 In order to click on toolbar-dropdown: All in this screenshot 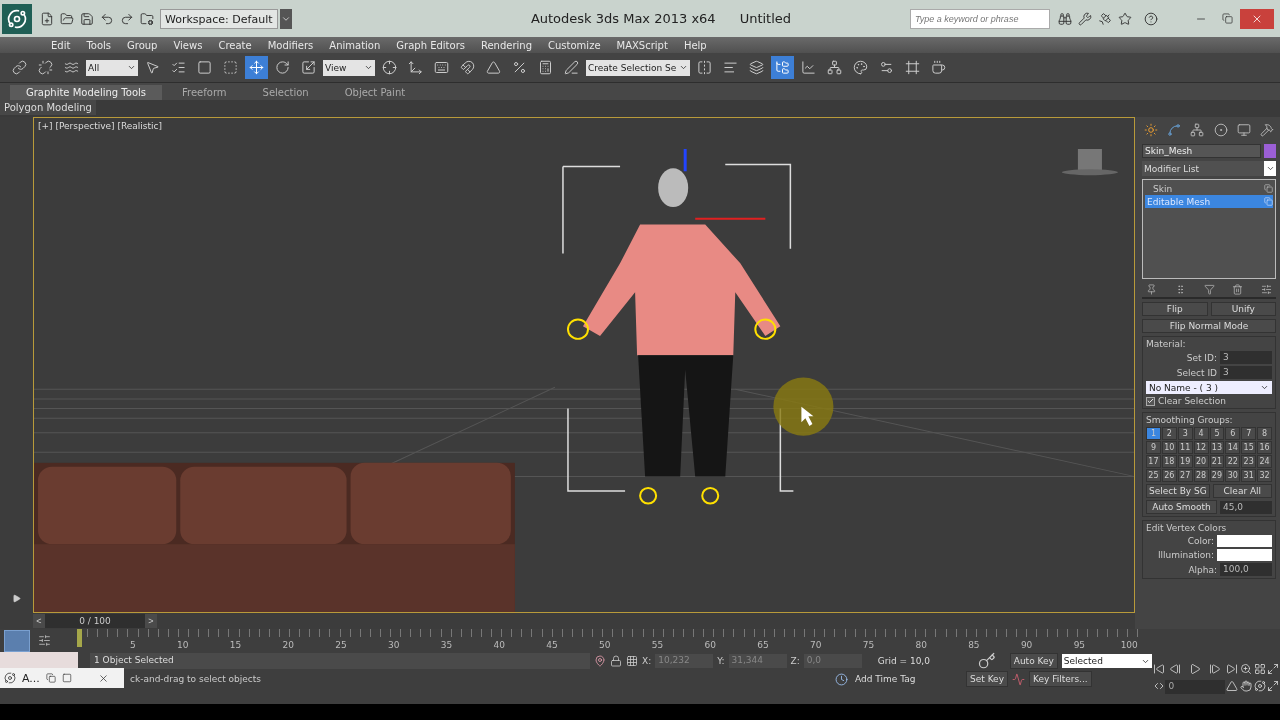, I will do `click(112, 67)`.